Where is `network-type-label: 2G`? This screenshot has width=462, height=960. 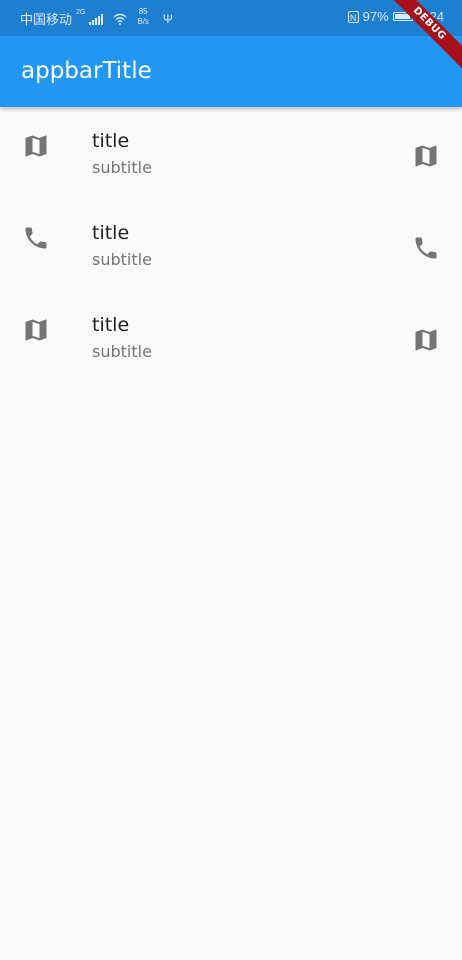 network-type-label: 2G is located at coordinates (81, 12).